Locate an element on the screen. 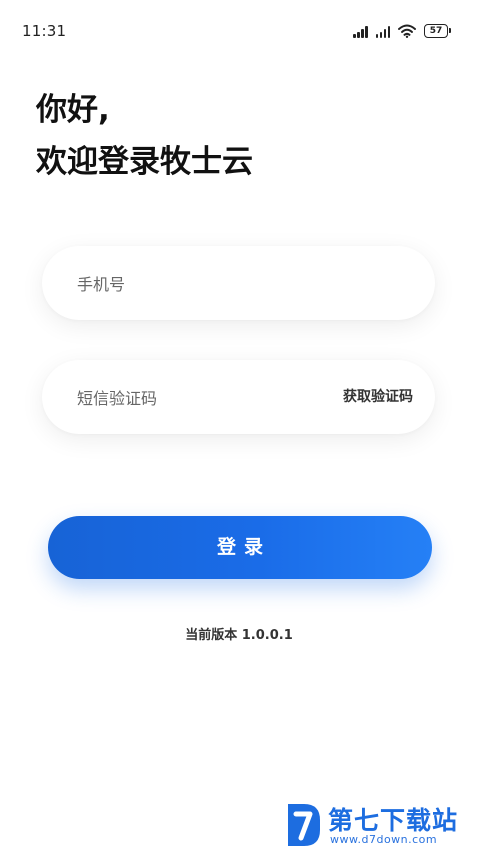  status-icons: 57 is located at coordinates (402, 30).